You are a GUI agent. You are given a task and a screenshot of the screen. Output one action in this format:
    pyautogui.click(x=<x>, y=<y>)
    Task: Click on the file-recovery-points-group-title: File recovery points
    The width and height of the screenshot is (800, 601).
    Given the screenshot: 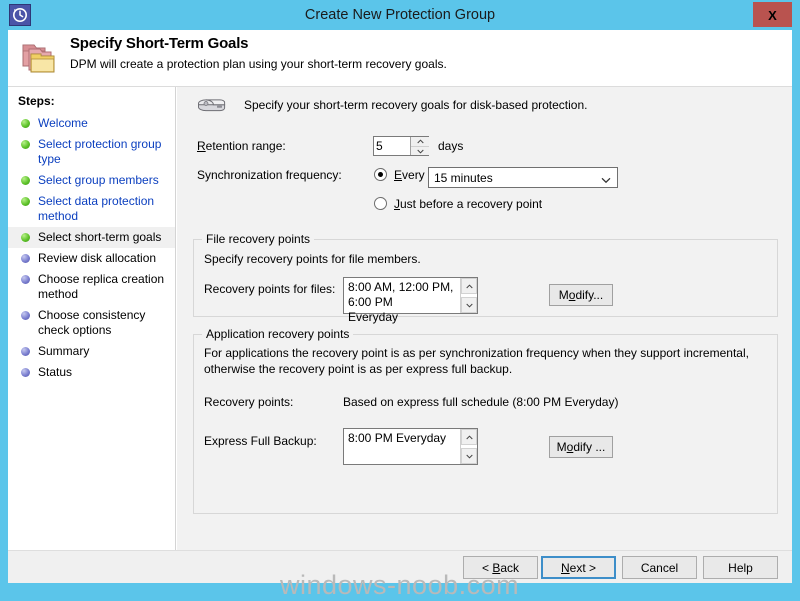 What is the action you would take?
    pyautogui.click(x=258, y=239)
    